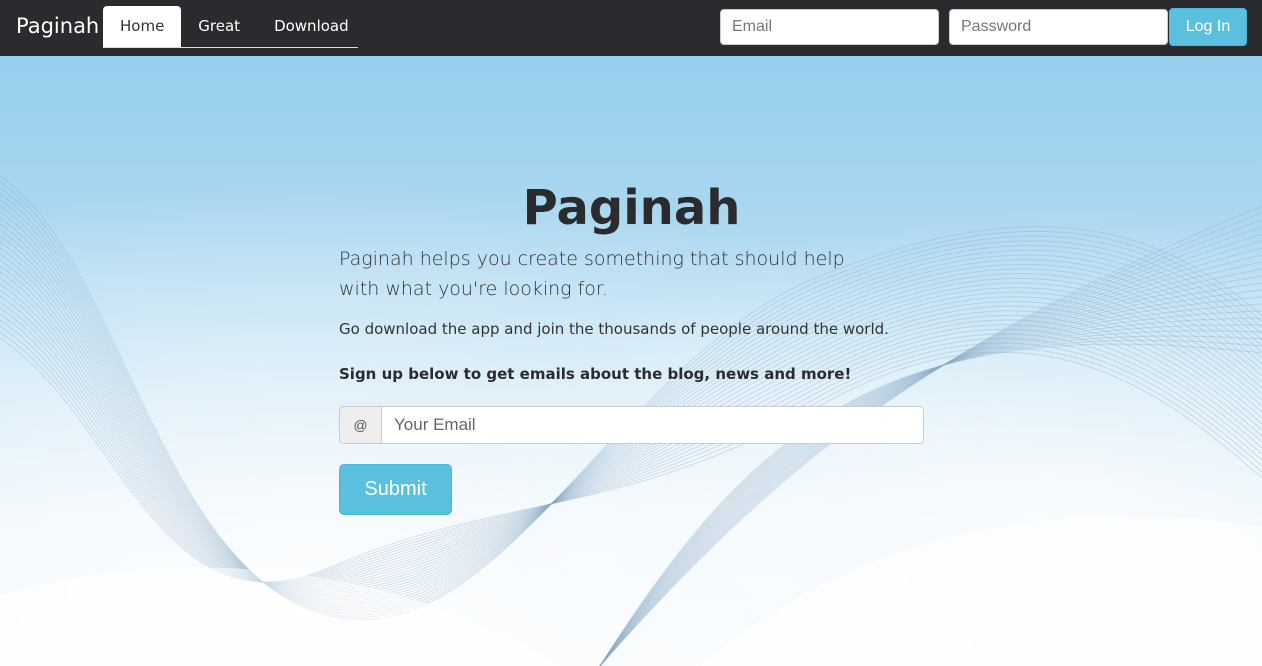 Image resolution: width=1262 pixels, height=666 pixels. Describe the element at coordinates (631, 28) in the screenshot. I see `navbar: Paginah Home Great Download Log In` at that location.